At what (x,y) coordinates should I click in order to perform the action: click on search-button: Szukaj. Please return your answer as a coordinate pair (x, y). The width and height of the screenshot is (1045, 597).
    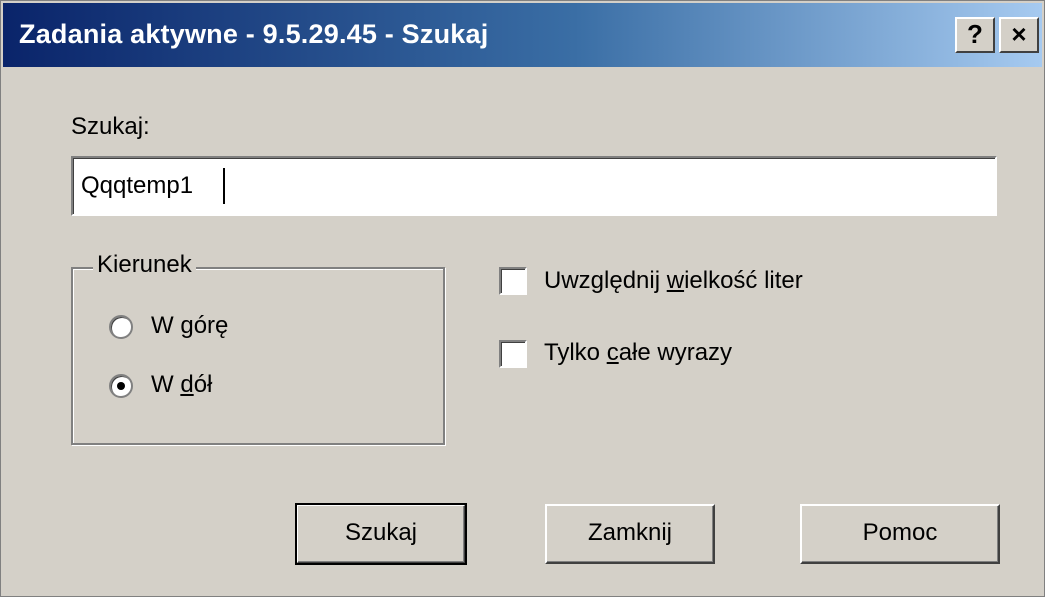
    Looking at the image, I should click on (381, 534).